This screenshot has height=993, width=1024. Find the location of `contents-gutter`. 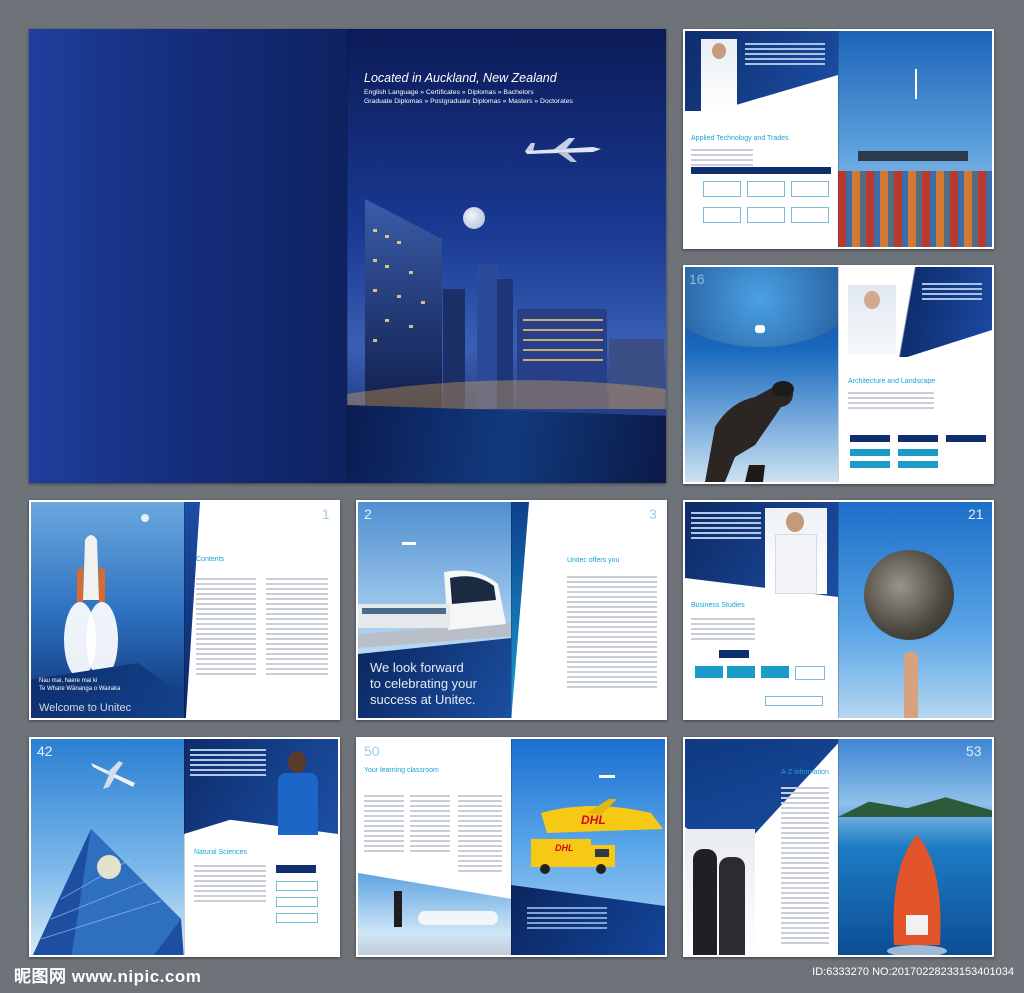

contents-gutter is located at coordinates (184, 610).